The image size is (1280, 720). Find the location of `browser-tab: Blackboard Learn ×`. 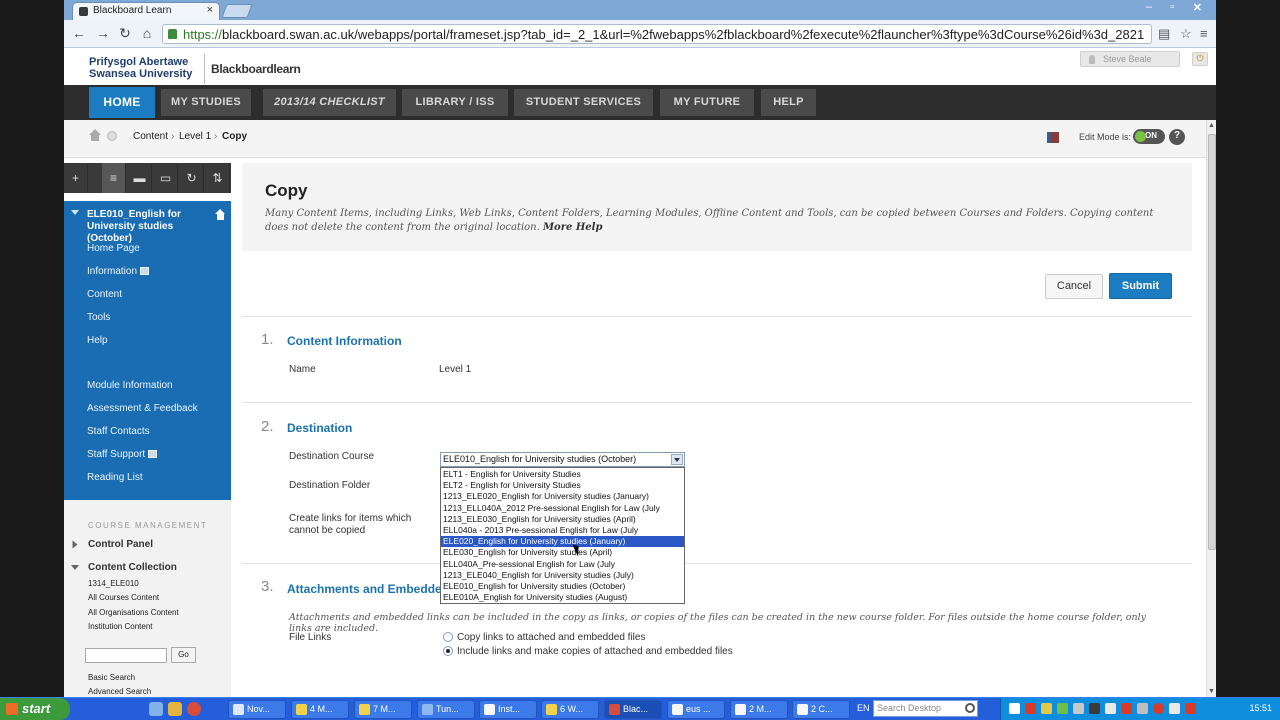

browser-tab: Blackboard Learn × is located at coordinates (146, 11).